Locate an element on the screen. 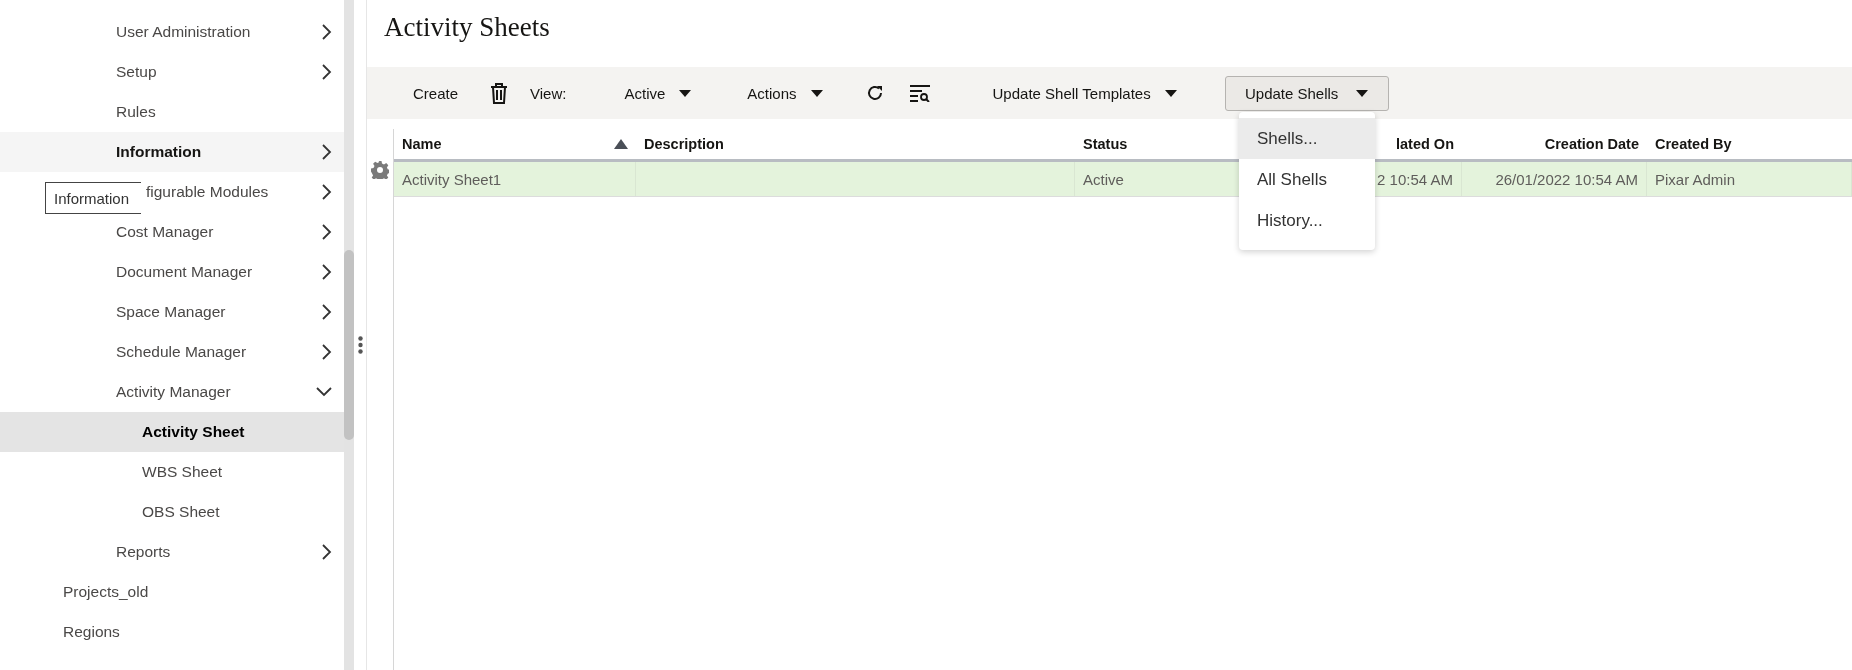 The height and width of the screenshot is (670, 1852). sidebar-item: Reports is located at coordinates (143, 552).